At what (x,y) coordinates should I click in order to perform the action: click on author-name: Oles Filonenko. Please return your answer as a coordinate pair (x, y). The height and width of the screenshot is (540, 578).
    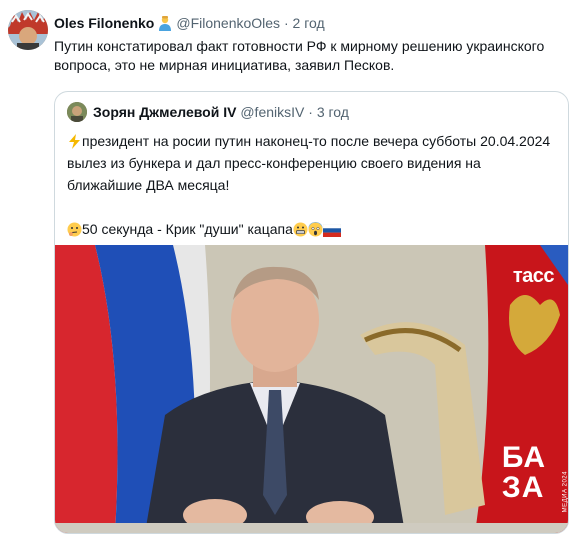
    Looking at the image, I should click on (104, 23).